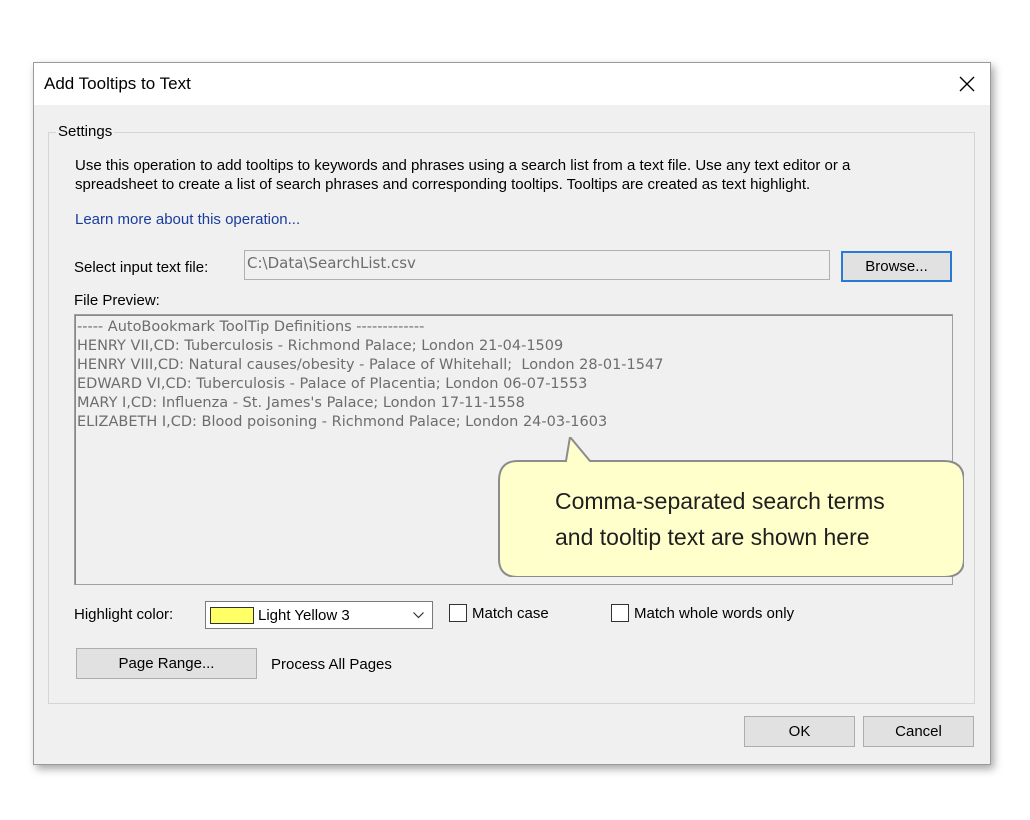 The height and width of the screenshot is (820, 1030). What do you see at coordinates (620, 613) in the screenshot?
I see `match-whole-words-checkbox` at bounding box center [620, 613].